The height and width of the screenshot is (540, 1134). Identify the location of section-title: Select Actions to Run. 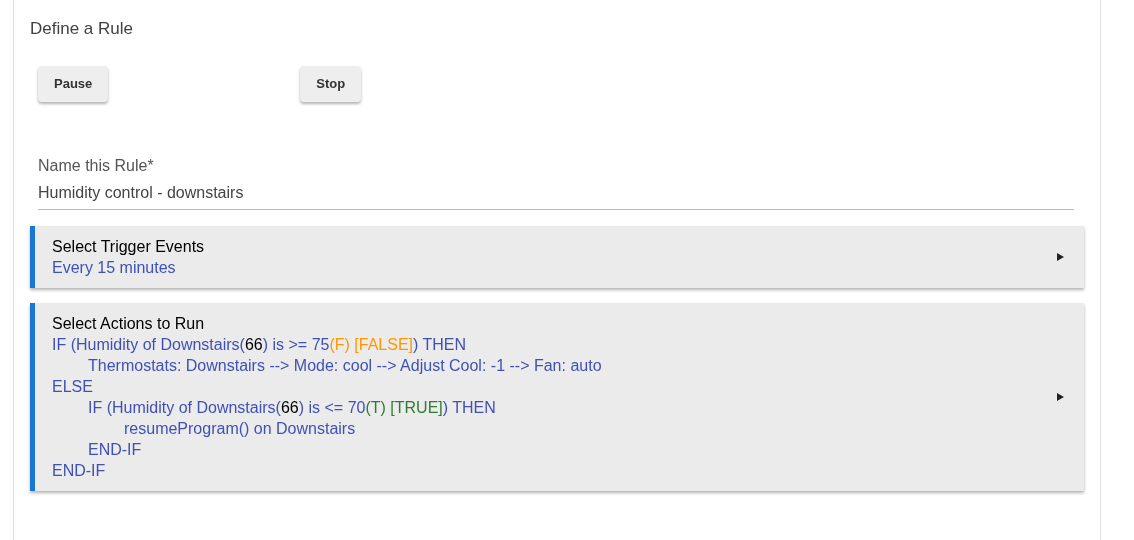
(128, 323).